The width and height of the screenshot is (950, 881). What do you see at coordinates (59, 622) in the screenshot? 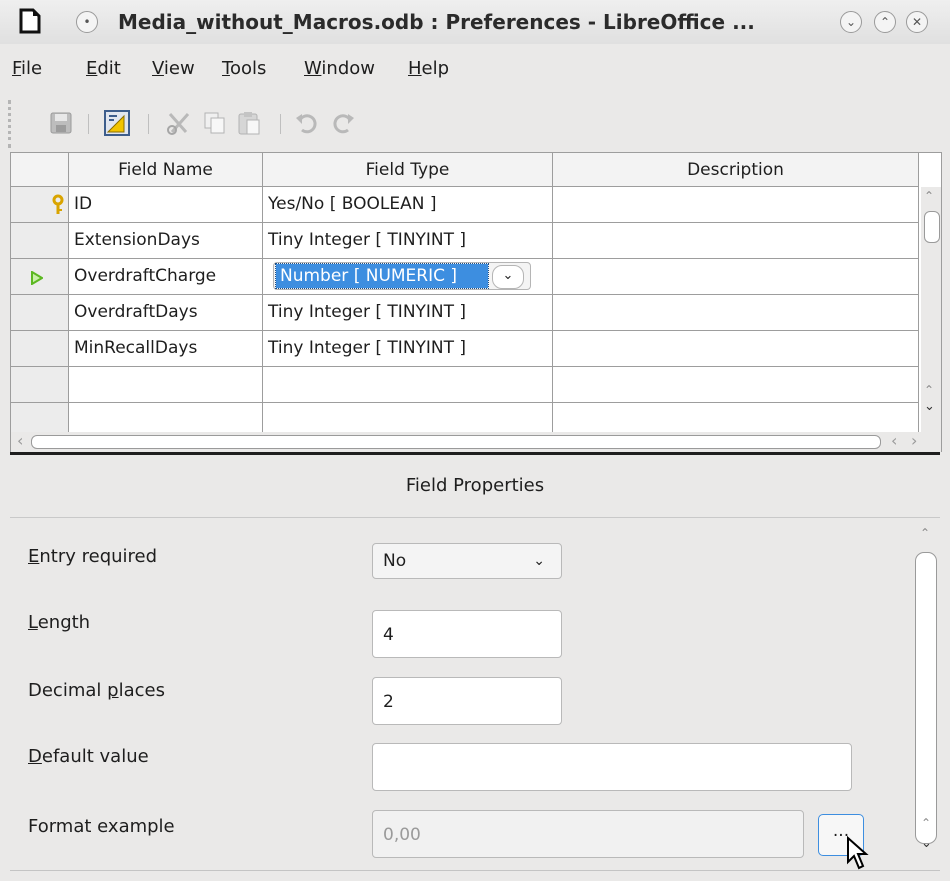
I see `length-label: Length` at bounding box center [59, 622].